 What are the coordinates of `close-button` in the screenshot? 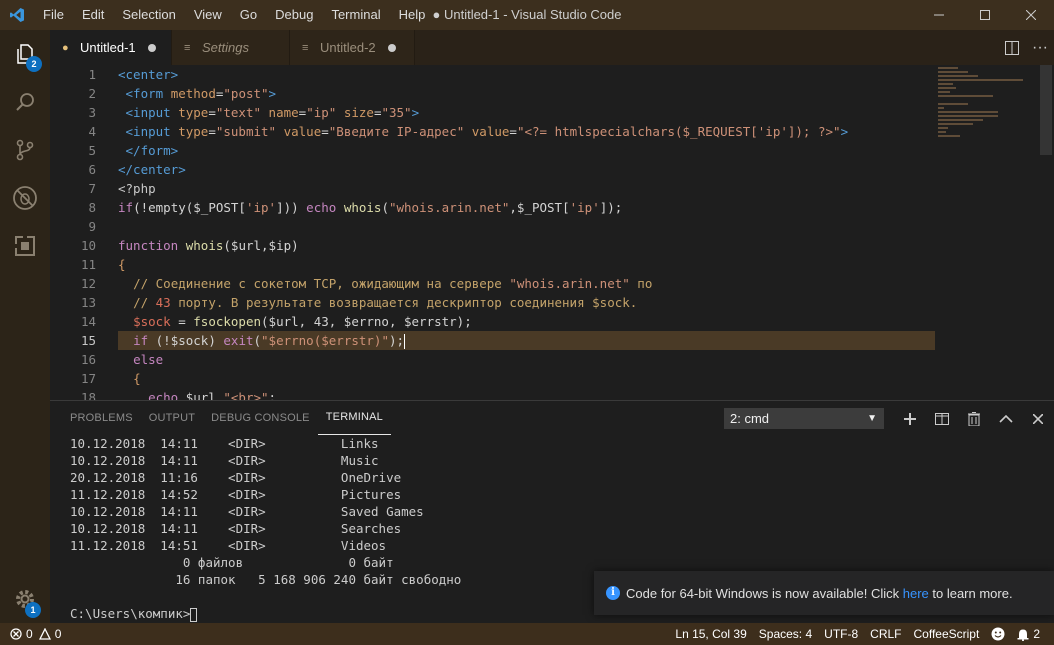 It's located at (1031, 15).